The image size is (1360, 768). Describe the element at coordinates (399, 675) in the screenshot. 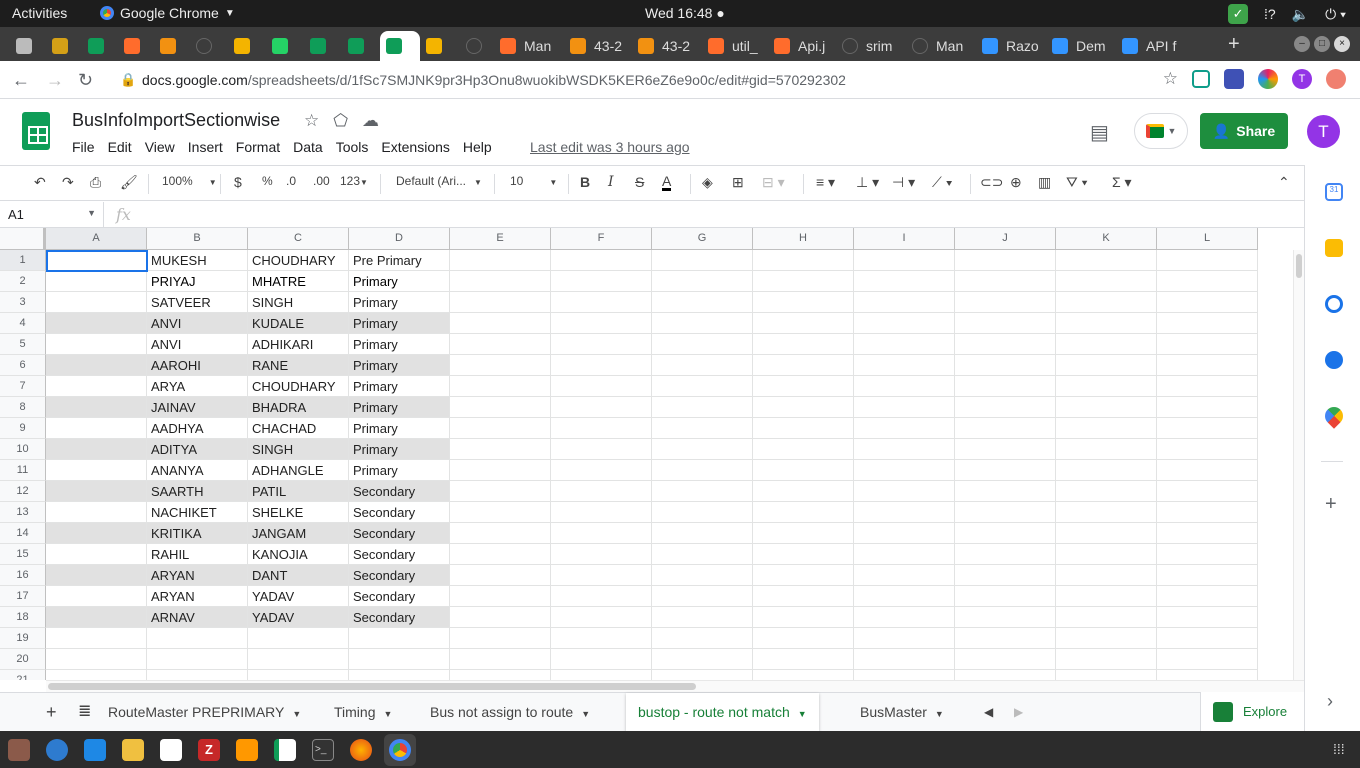

I see `cell-d21` at that location.